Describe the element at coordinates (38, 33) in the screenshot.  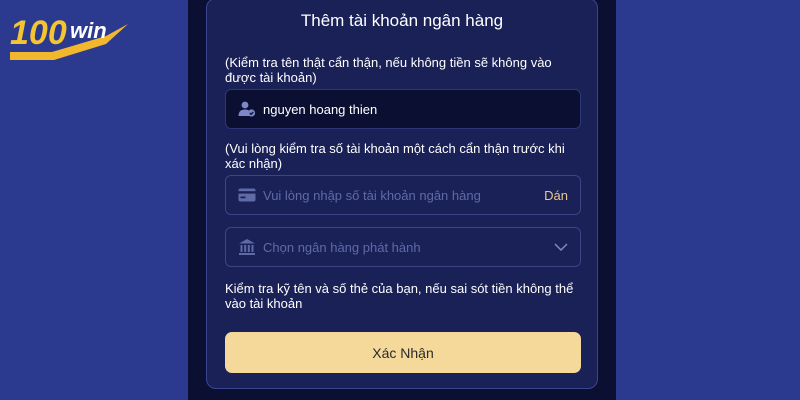
I see `logo-number: 100` at that location.